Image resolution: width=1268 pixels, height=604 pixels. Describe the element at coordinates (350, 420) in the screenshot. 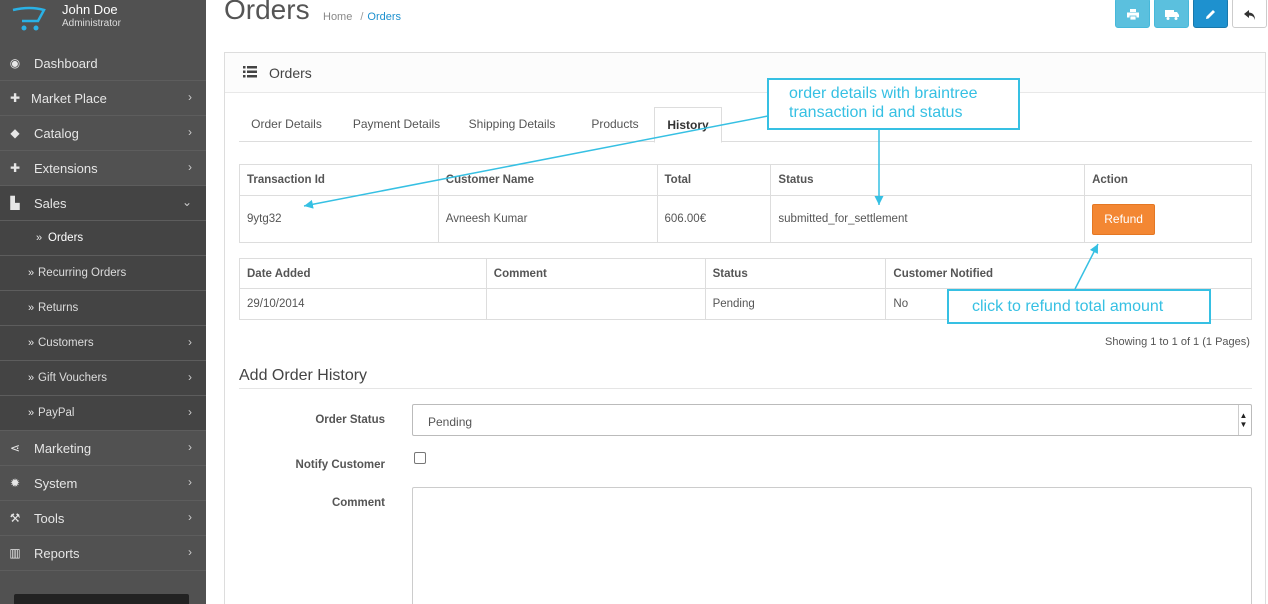

I see `order-status-label: Order Status` at that location.